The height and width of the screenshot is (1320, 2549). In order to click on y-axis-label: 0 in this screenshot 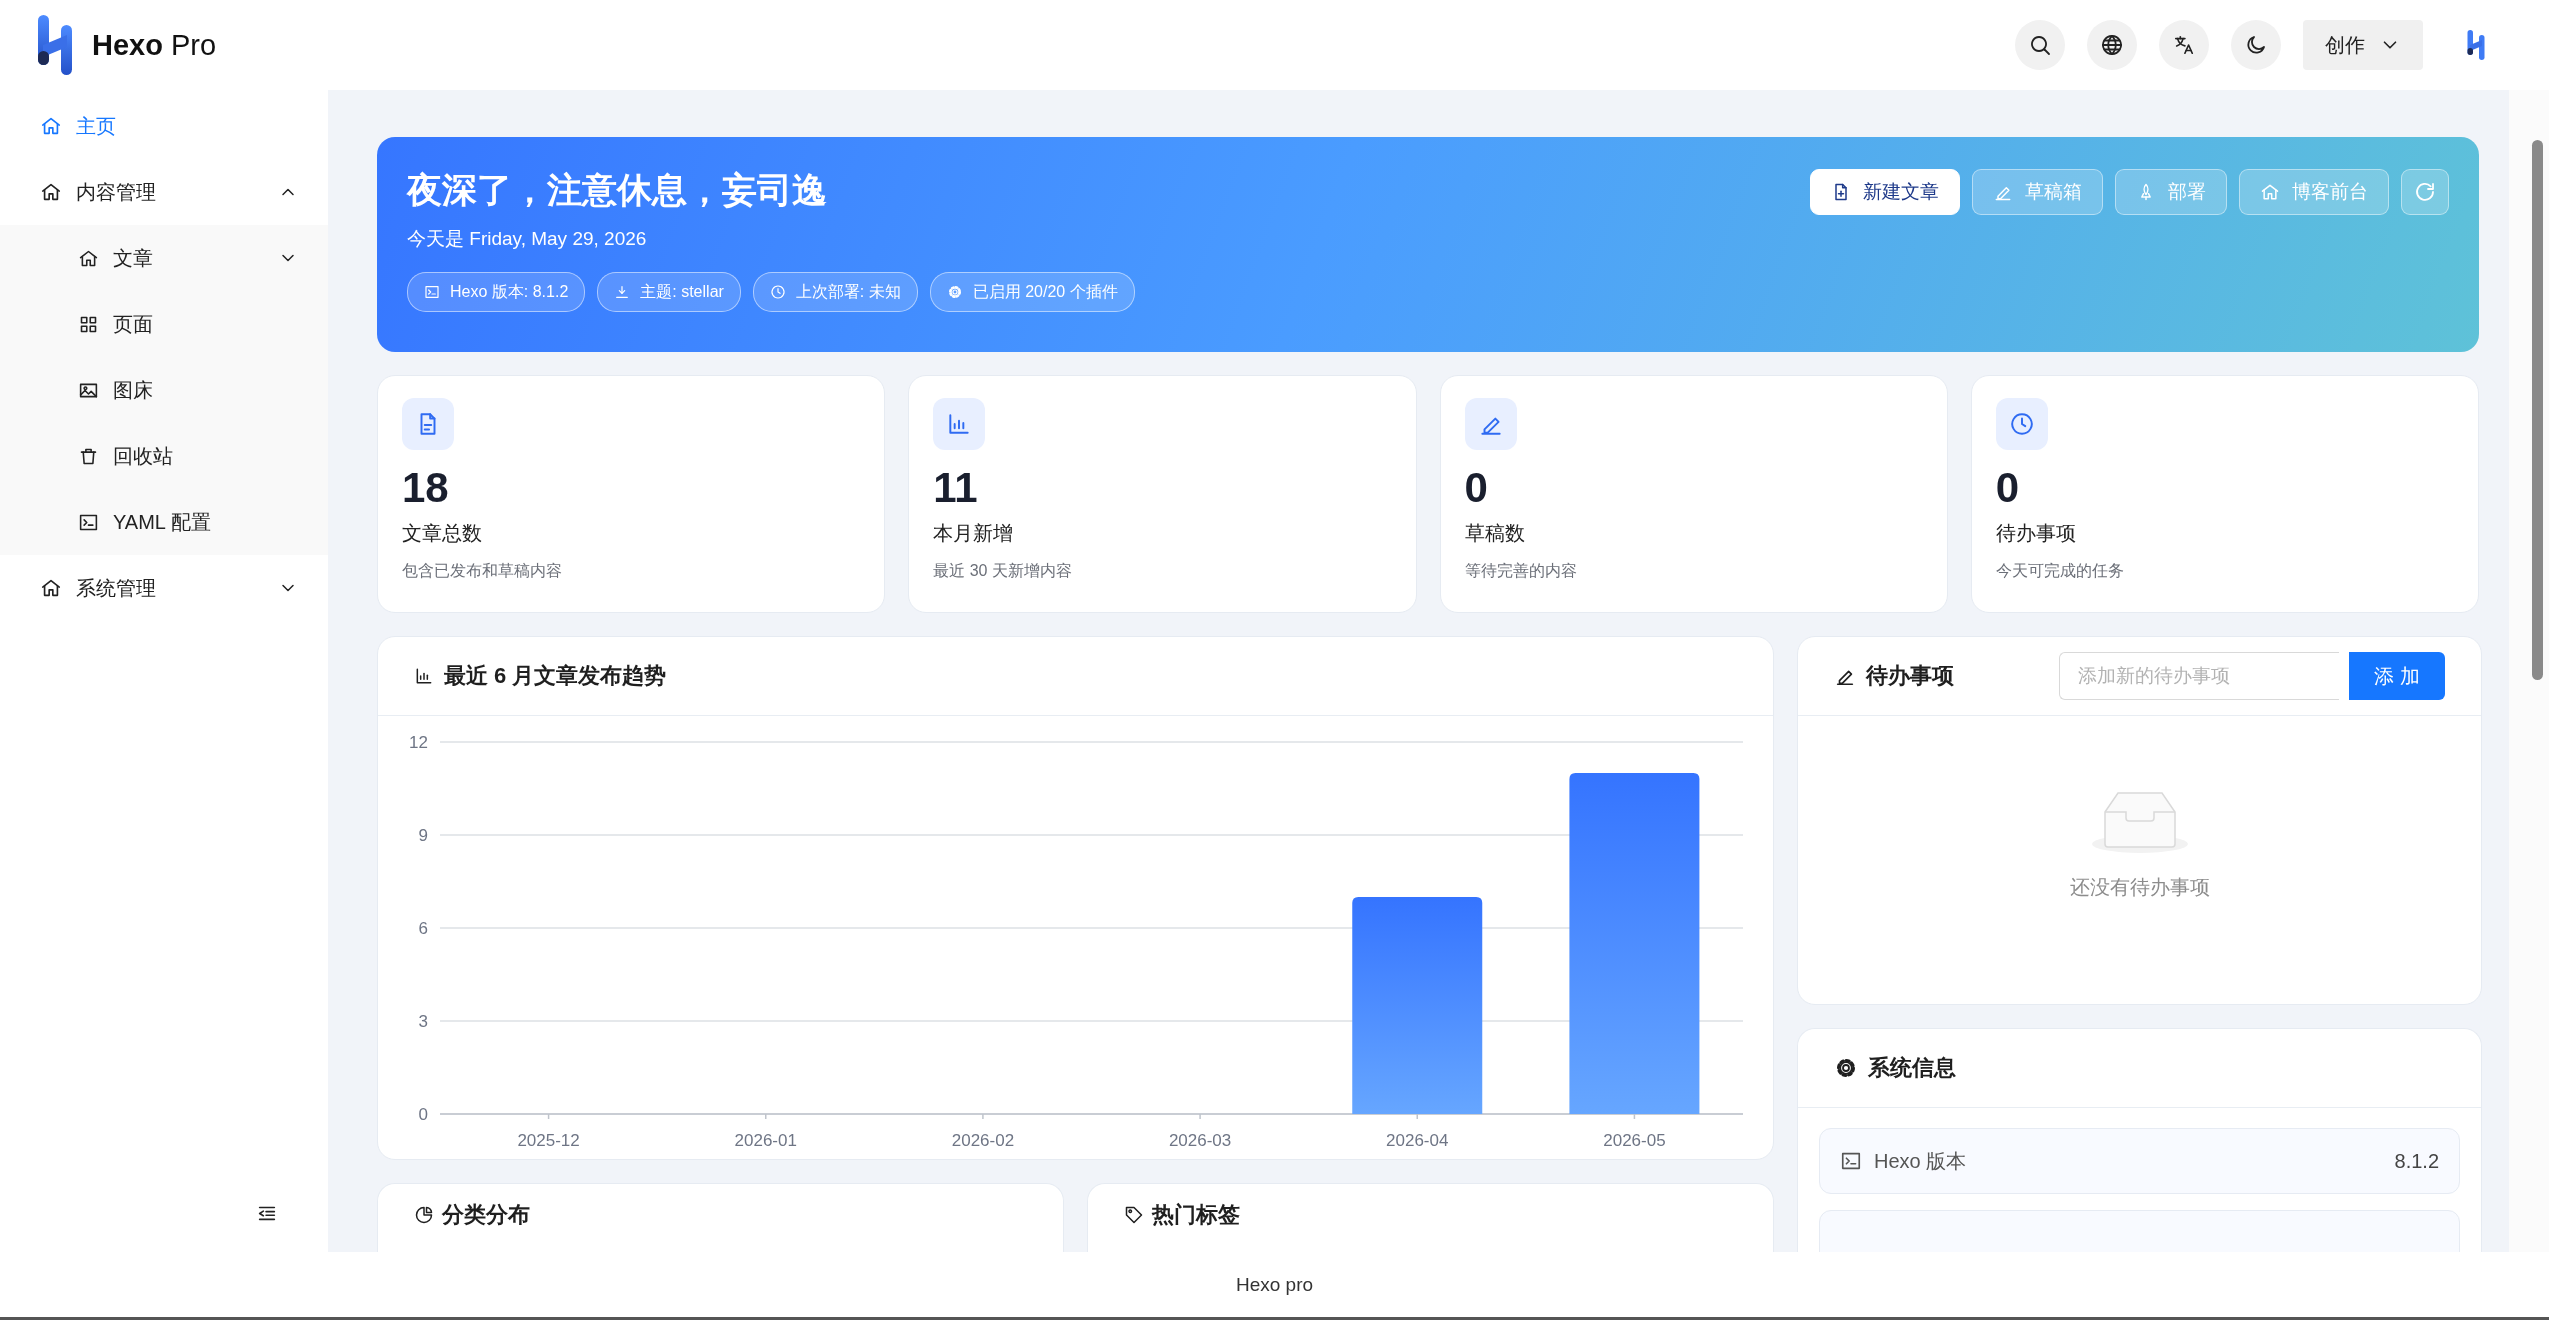, I will do `click(423, 1114)`.